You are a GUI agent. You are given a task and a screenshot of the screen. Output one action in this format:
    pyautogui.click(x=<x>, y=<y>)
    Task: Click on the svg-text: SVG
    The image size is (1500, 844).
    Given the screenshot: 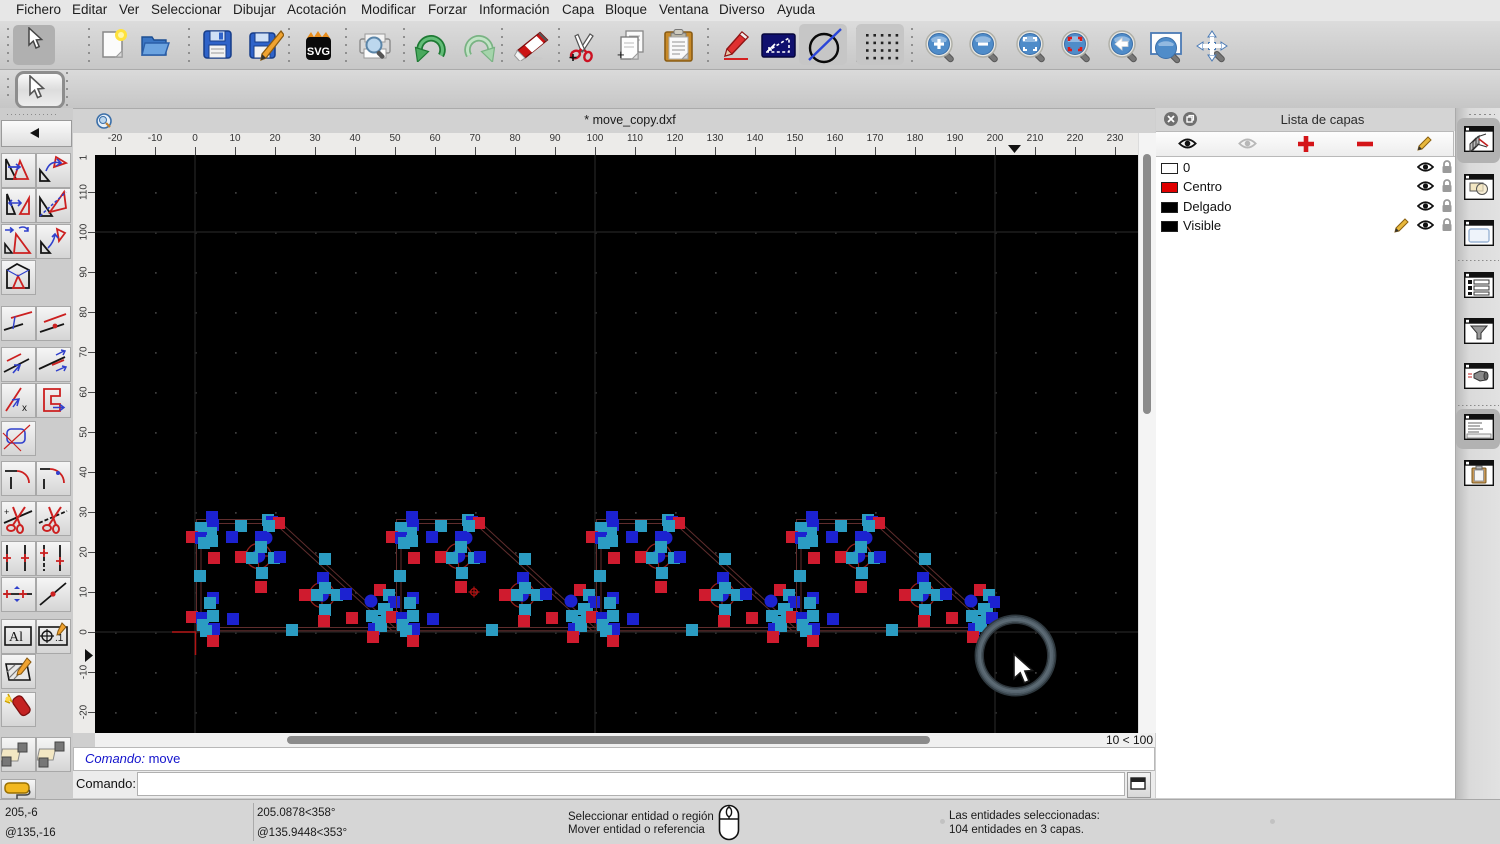 What is the action you would take?
    pyautogui.click(x=318, y=52)
    